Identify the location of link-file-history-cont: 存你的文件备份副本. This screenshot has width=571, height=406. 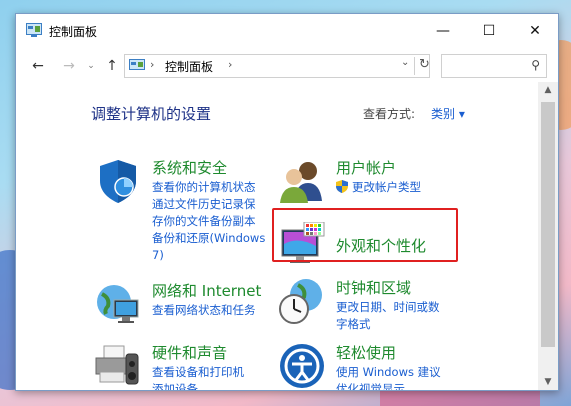
(204, 221).